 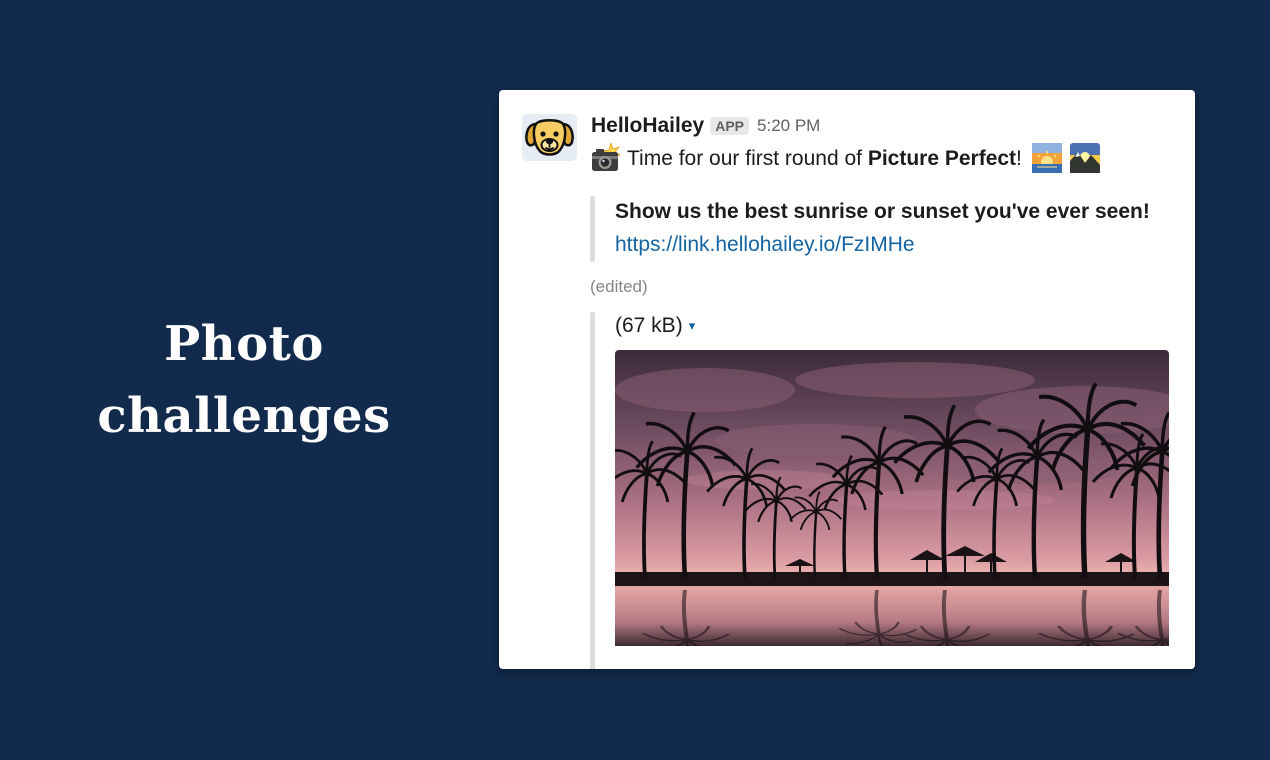 I want to click on file-attachment-bar, so click(x=592, y=490).